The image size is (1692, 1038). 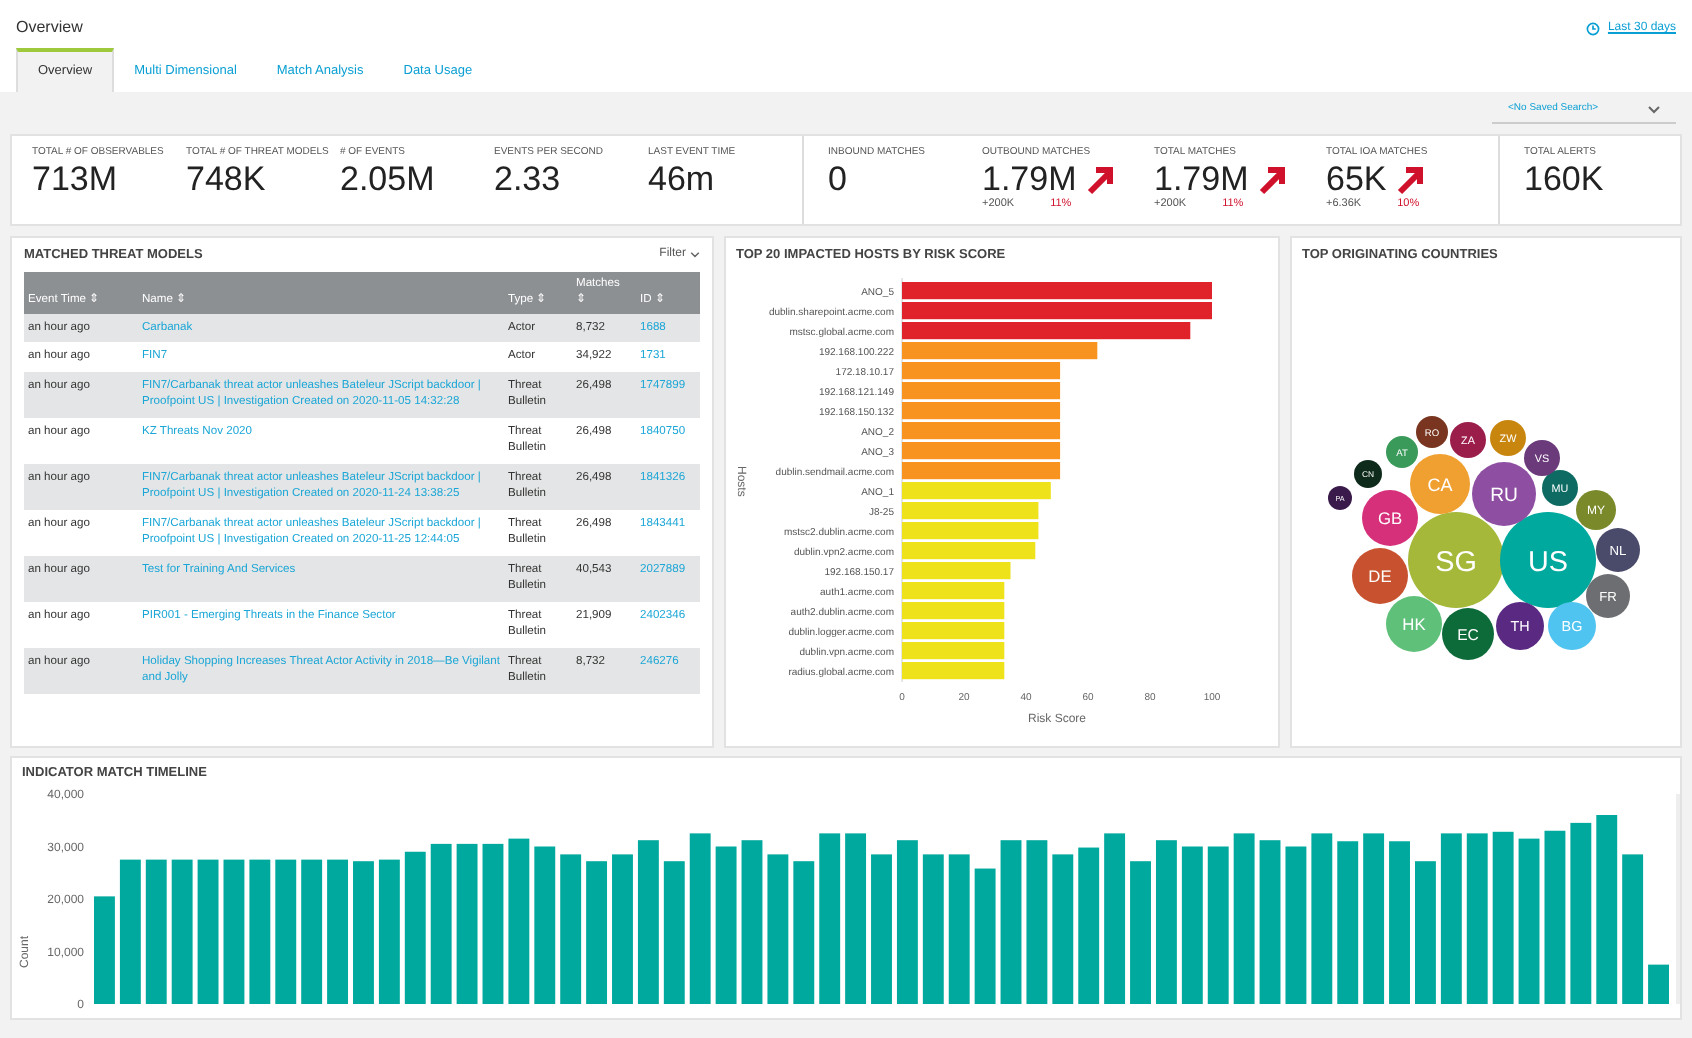 I want to click on kpi-value: 713M, so click(x=75, y=179).